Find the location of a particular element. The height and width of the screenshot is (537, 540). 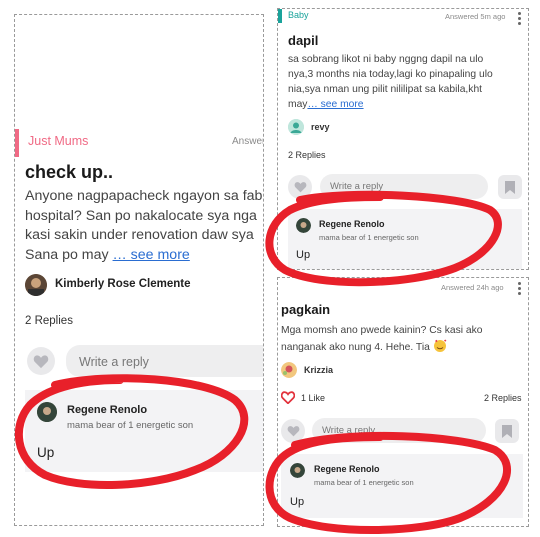

post-title: dapil is located at coordinates (303, 40).